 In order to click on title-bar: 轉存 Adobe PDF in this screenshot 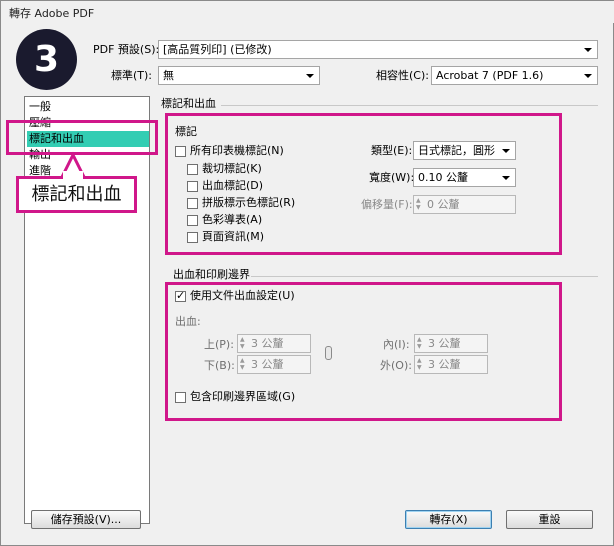, I will do `click(307, 12)`.